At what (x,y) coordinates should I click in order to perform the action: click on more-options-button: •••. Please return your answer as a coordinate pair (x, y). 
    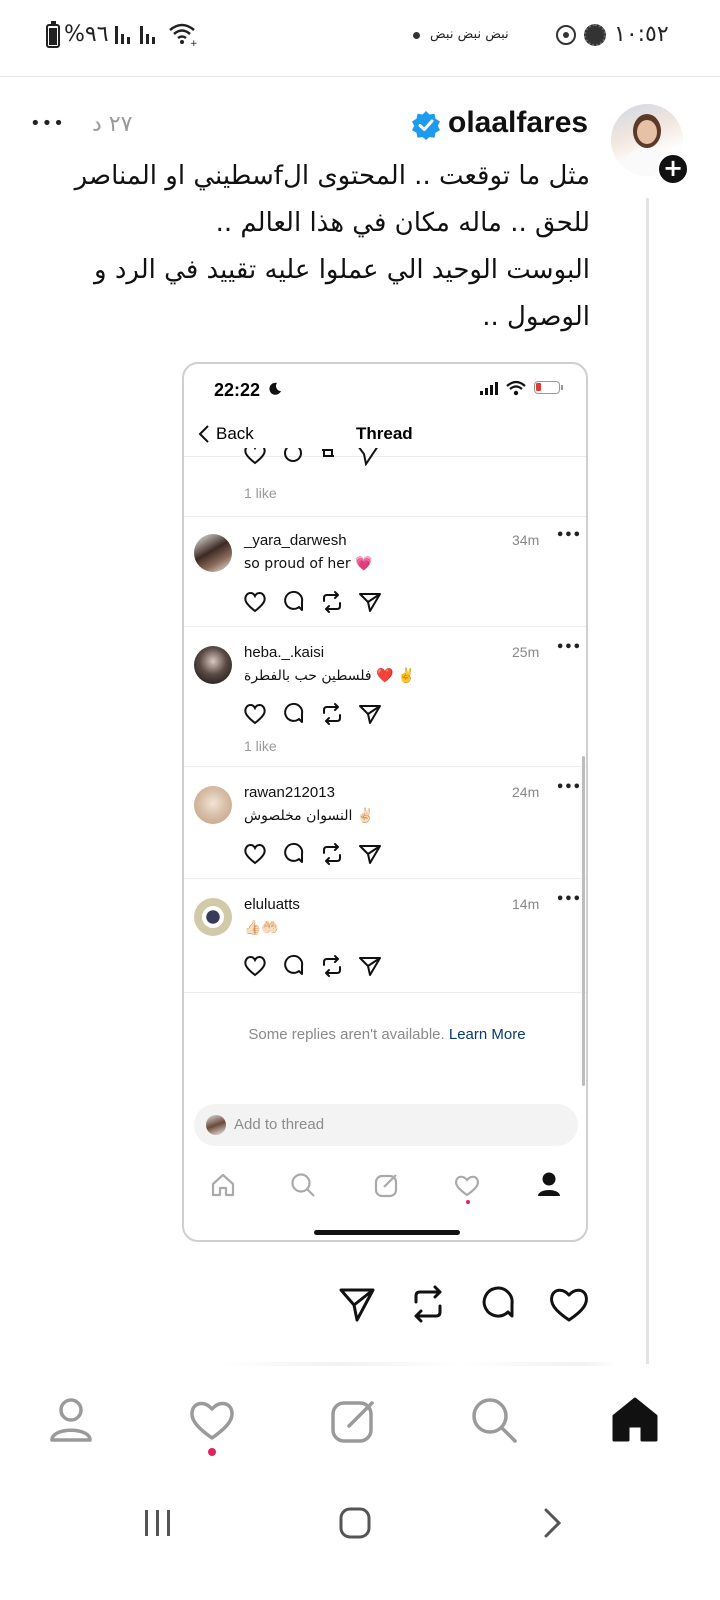
    Looking at the image, I should click on (47, 123).